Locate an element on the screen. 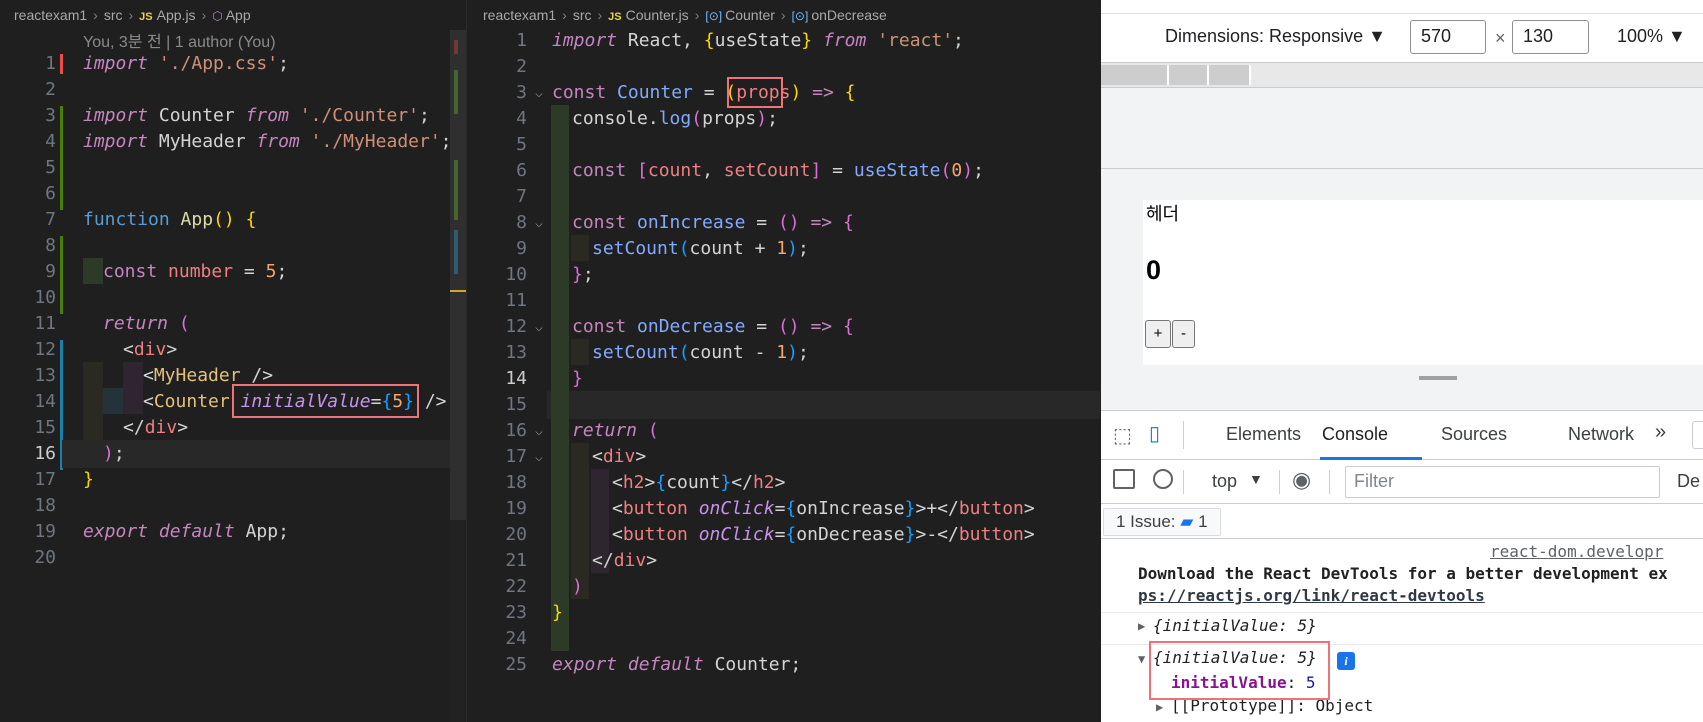 This screenshot has height=722, width=1703. browser-top-edge is located at coordinates (1402, 7).